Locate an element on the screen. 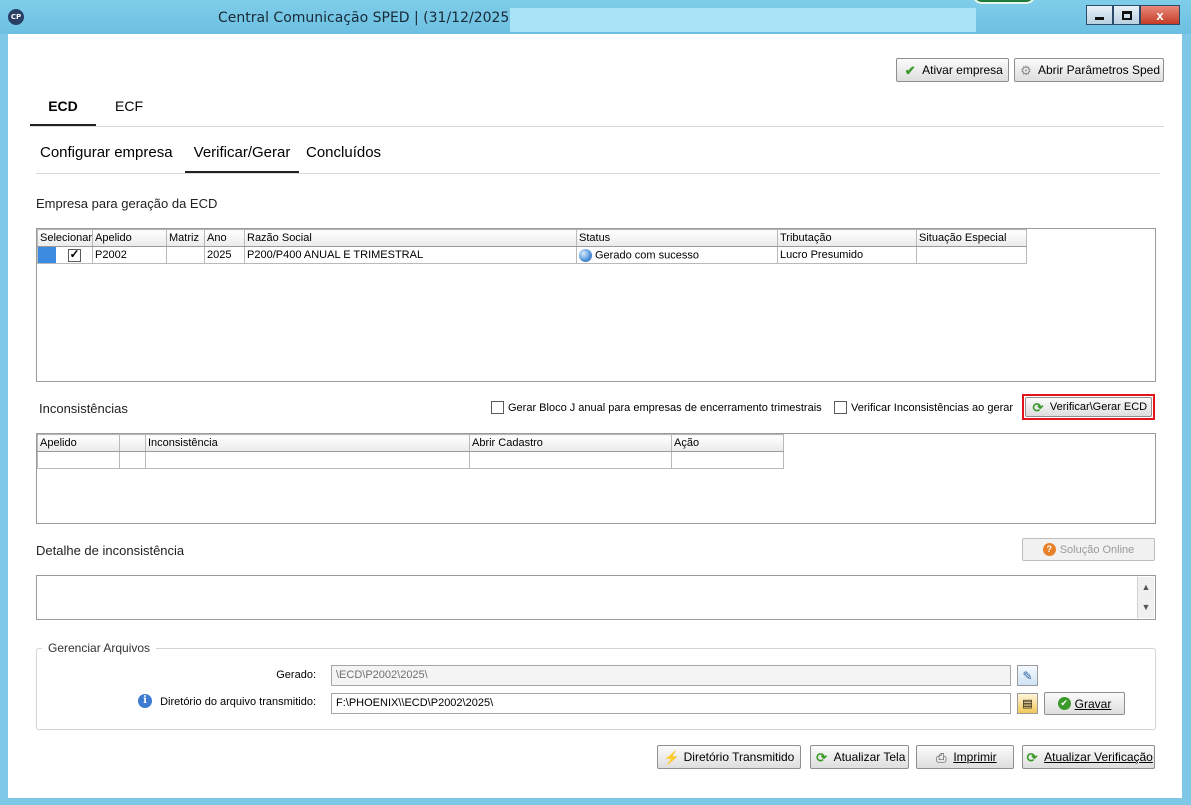 The width and height of the screenshot is (1191, 805). transmitted-dir-button: ⚡ Diretório Transmitido is located at coordinates (729, 757).